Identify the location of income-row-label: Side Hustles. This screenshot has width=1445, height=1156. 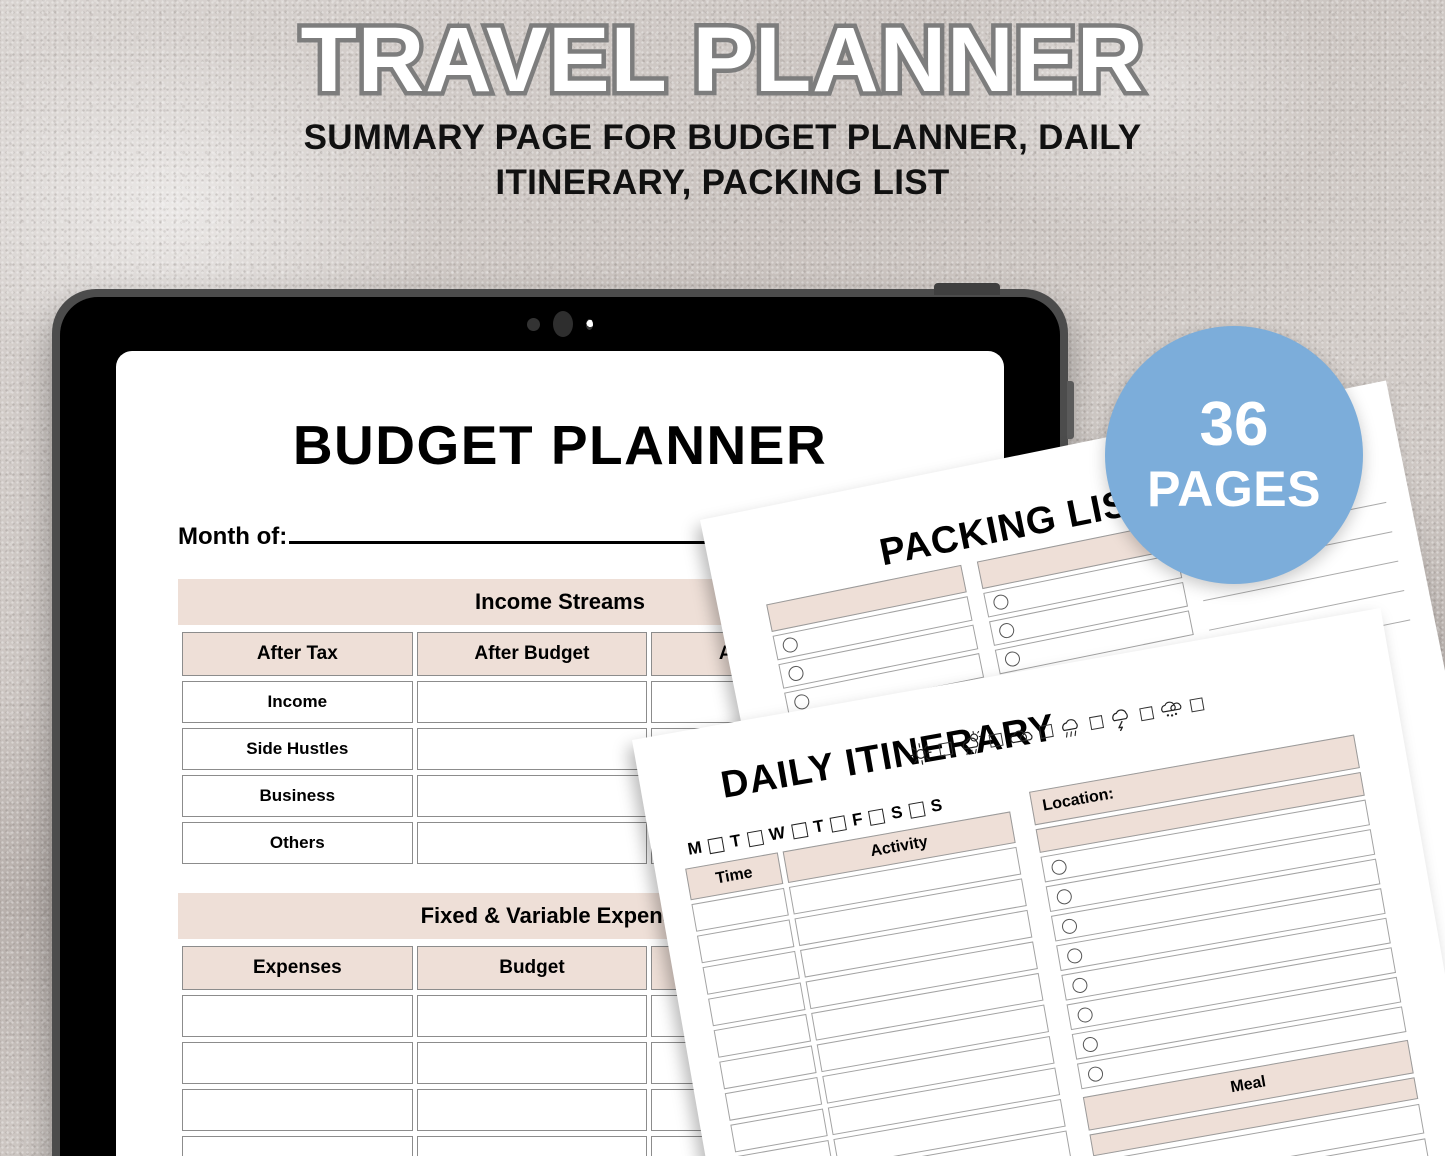
(297, 749).